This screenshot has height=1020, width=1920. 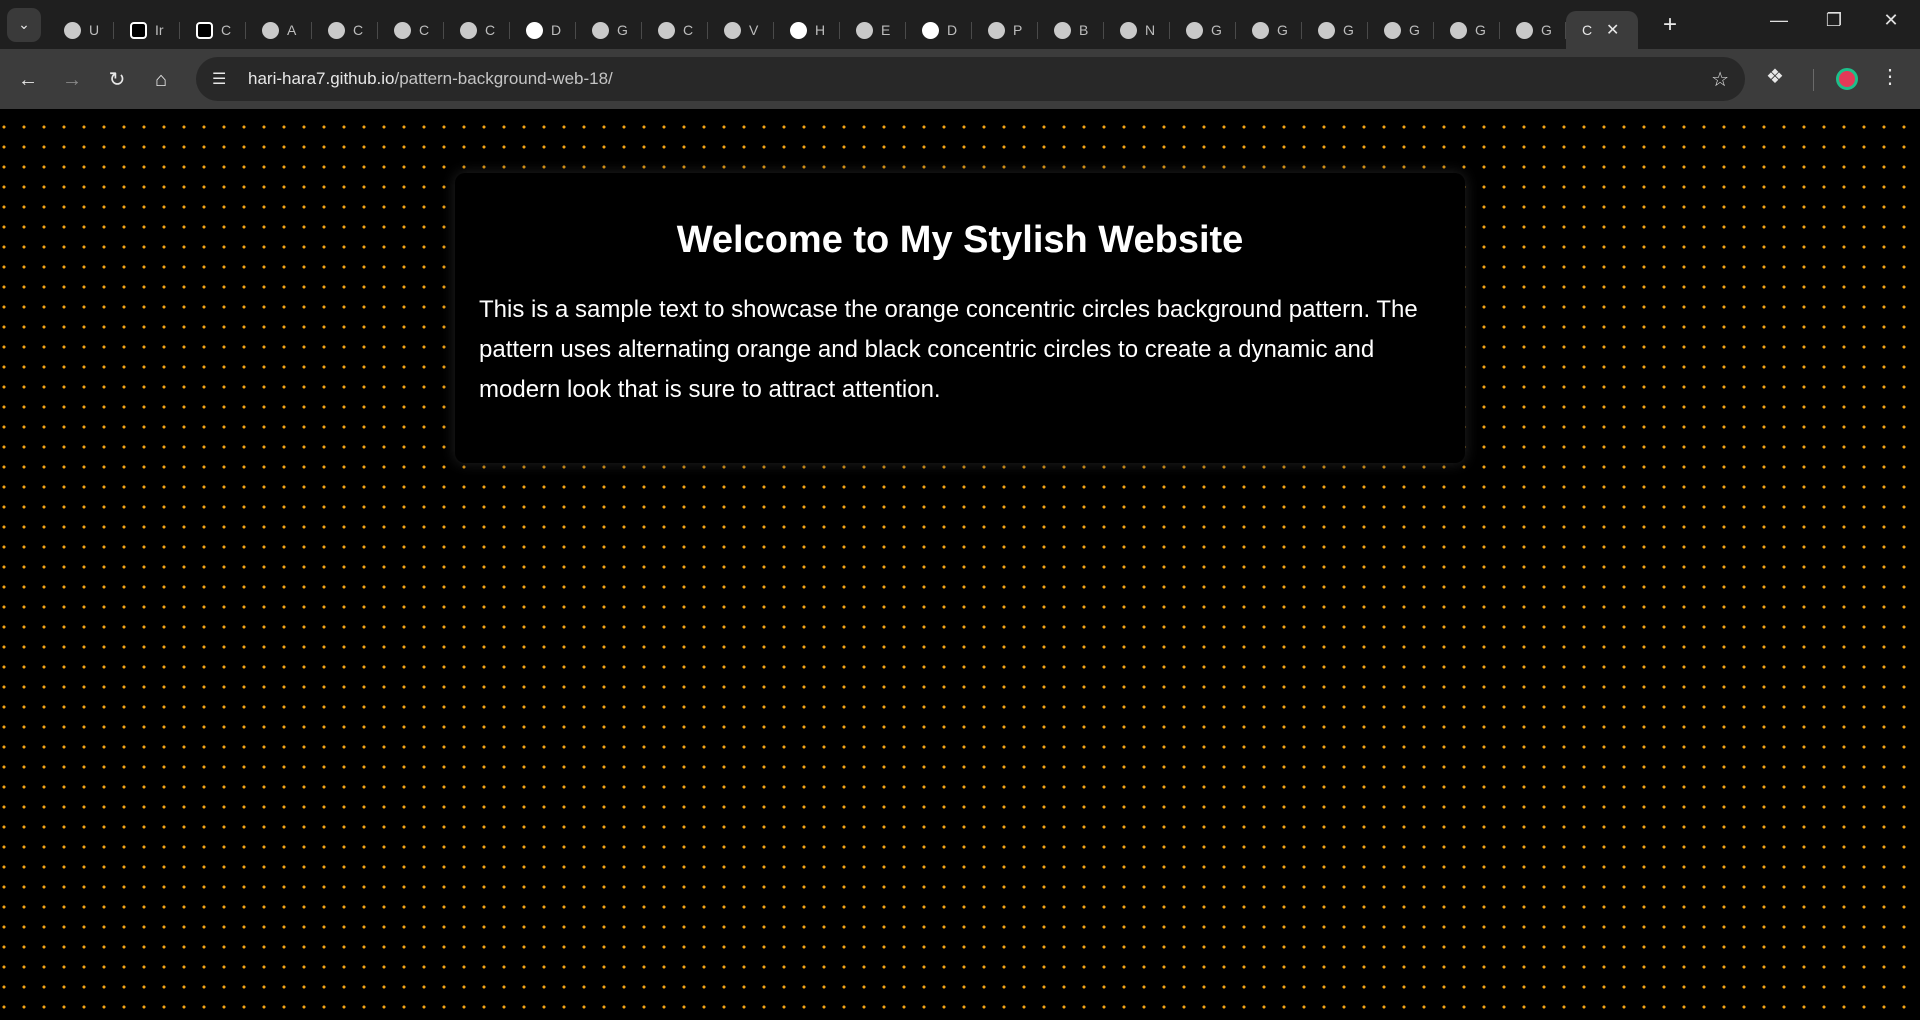 I want to click on tab-11: V, so click(x=741, y=30).